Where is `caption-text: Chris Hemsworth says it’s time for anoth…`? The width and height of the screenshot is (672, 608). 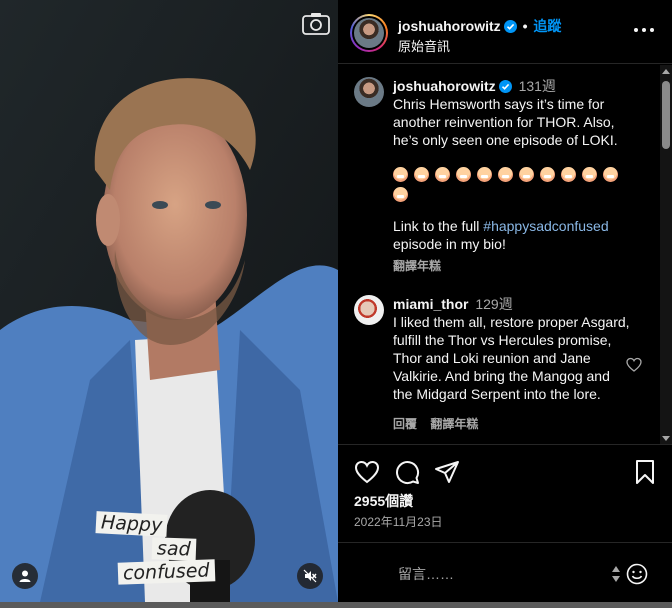
caption-text: Chris Hemsworth says it’s time for anoth… is located at coordinates (506, 122).